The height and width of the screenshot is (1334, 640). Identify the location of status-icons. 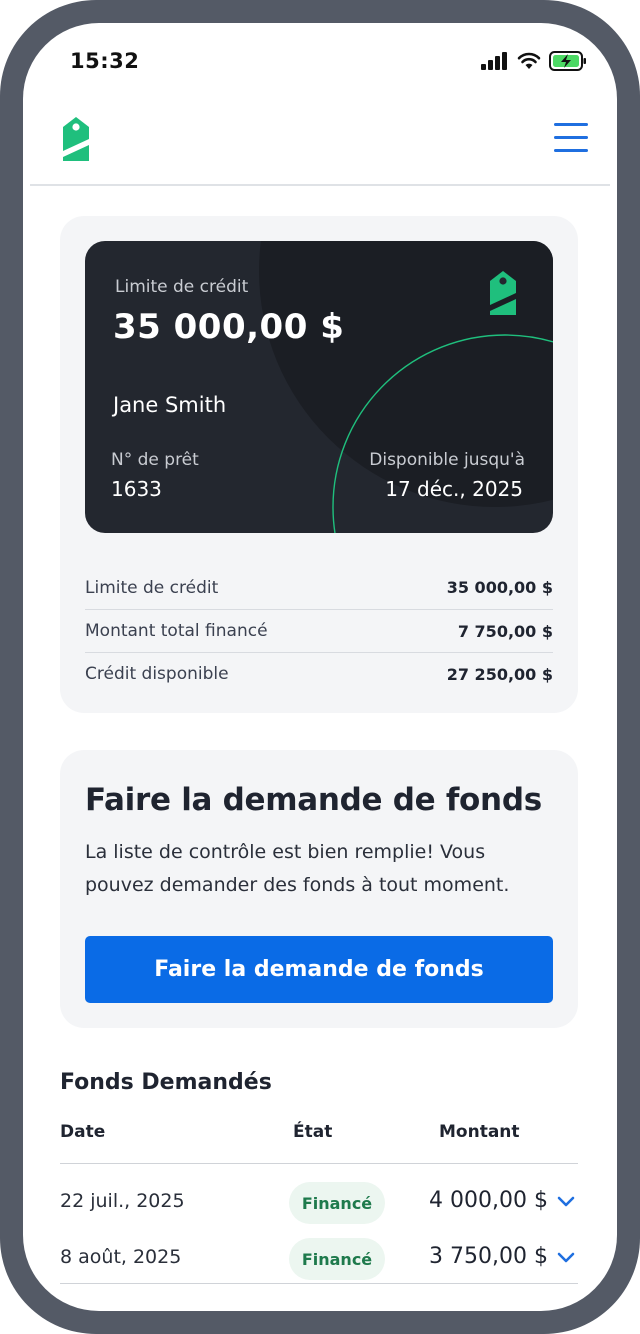
(534, 61).